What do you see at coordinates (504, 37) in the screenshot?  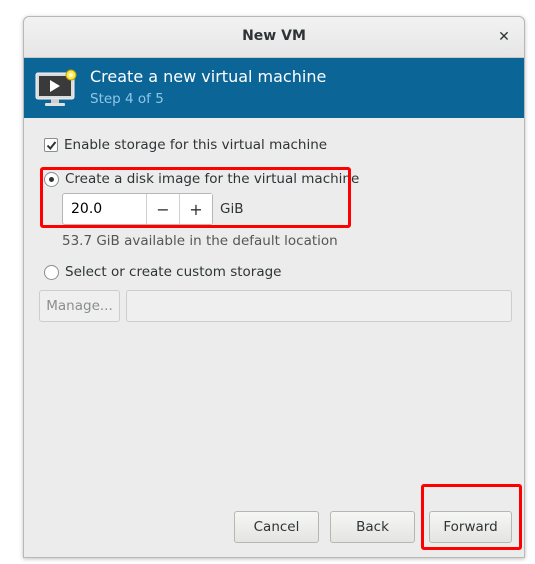 I see `close-icon: ✕` at bounding box center [504, 37].